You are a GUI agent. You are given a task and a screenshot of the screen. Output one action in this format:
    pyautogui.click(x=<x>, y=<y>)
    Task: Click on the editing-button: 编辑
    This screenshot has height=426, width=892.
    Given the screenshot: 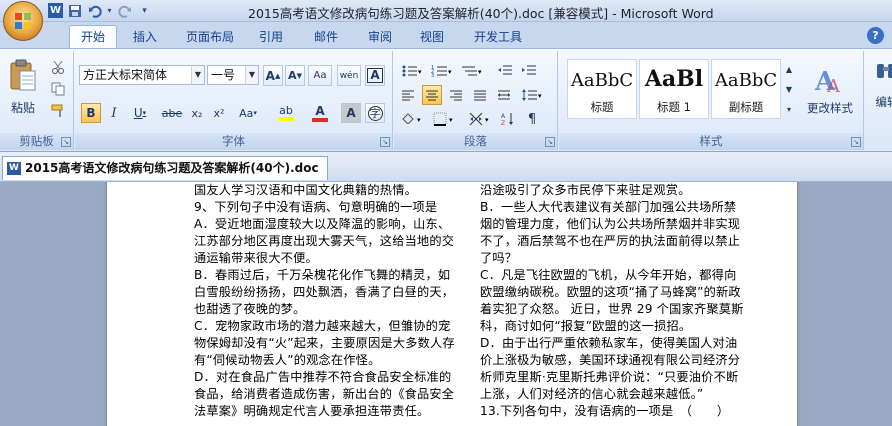 What is the action you would take?
    pyautogui.click(x=879, y=89)
    